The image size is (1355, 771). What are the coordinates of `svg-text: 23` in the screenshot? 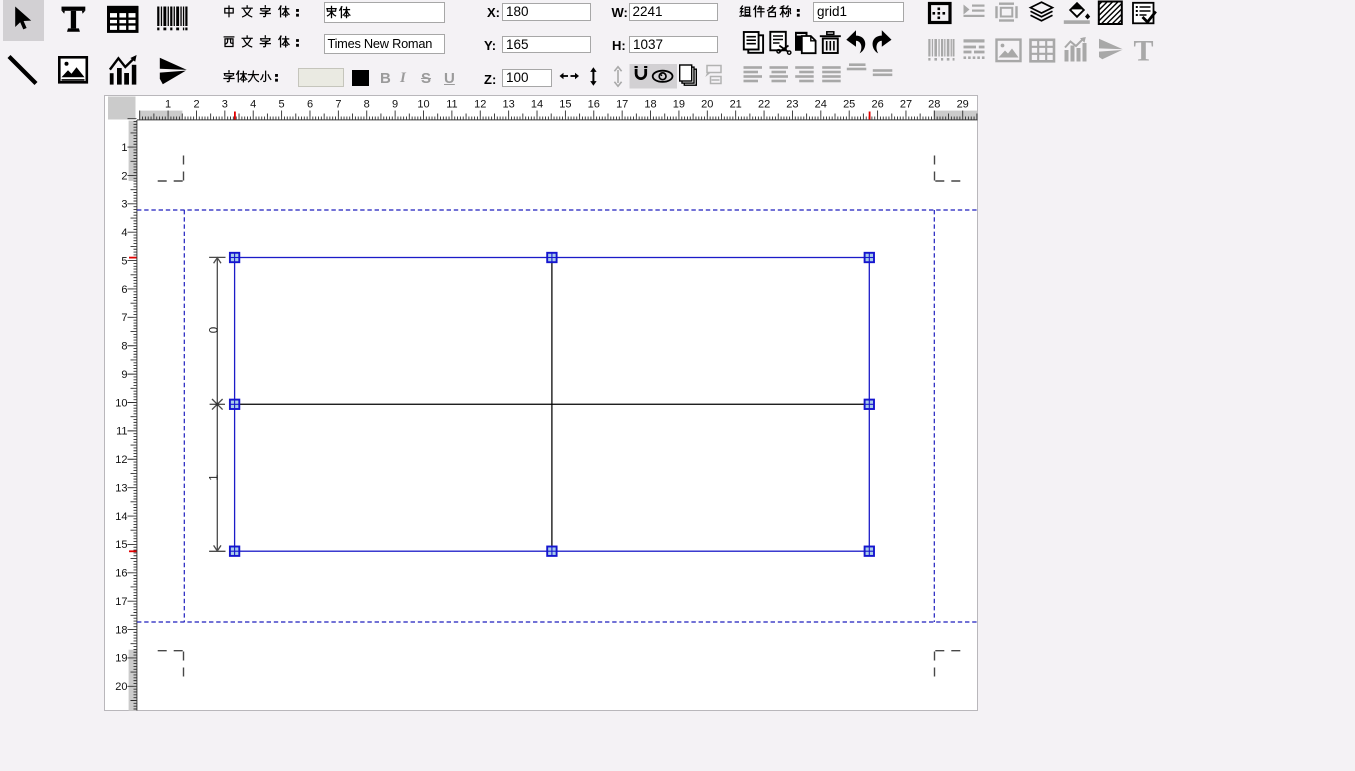 It's located at (792, 105).